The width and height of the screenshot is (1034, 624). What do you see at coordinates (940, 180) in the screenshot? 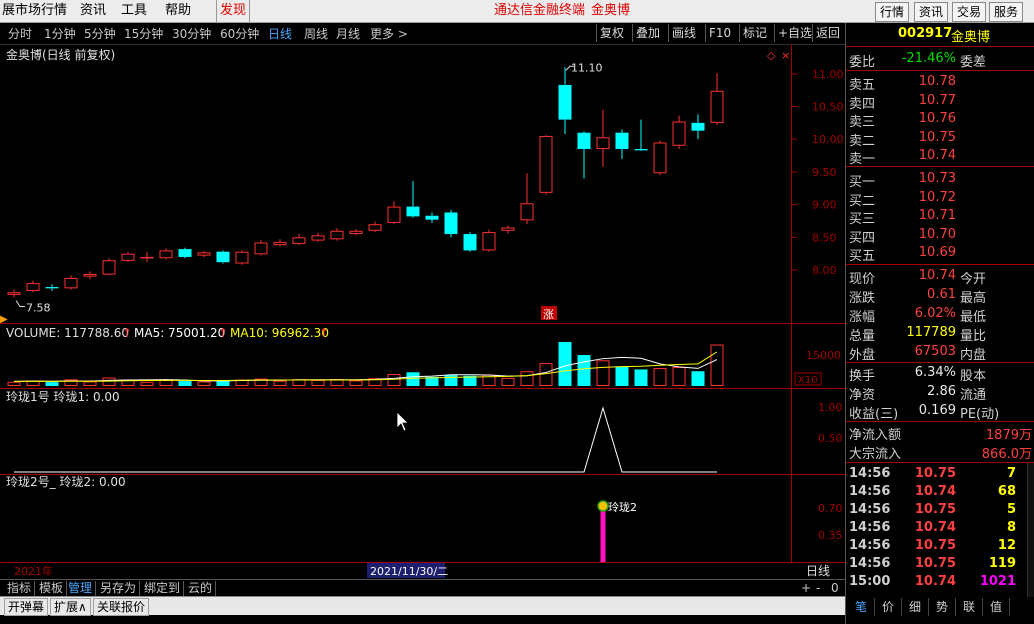
I see `bid-row: 买一 10.73` at bounding box center [940, 180].